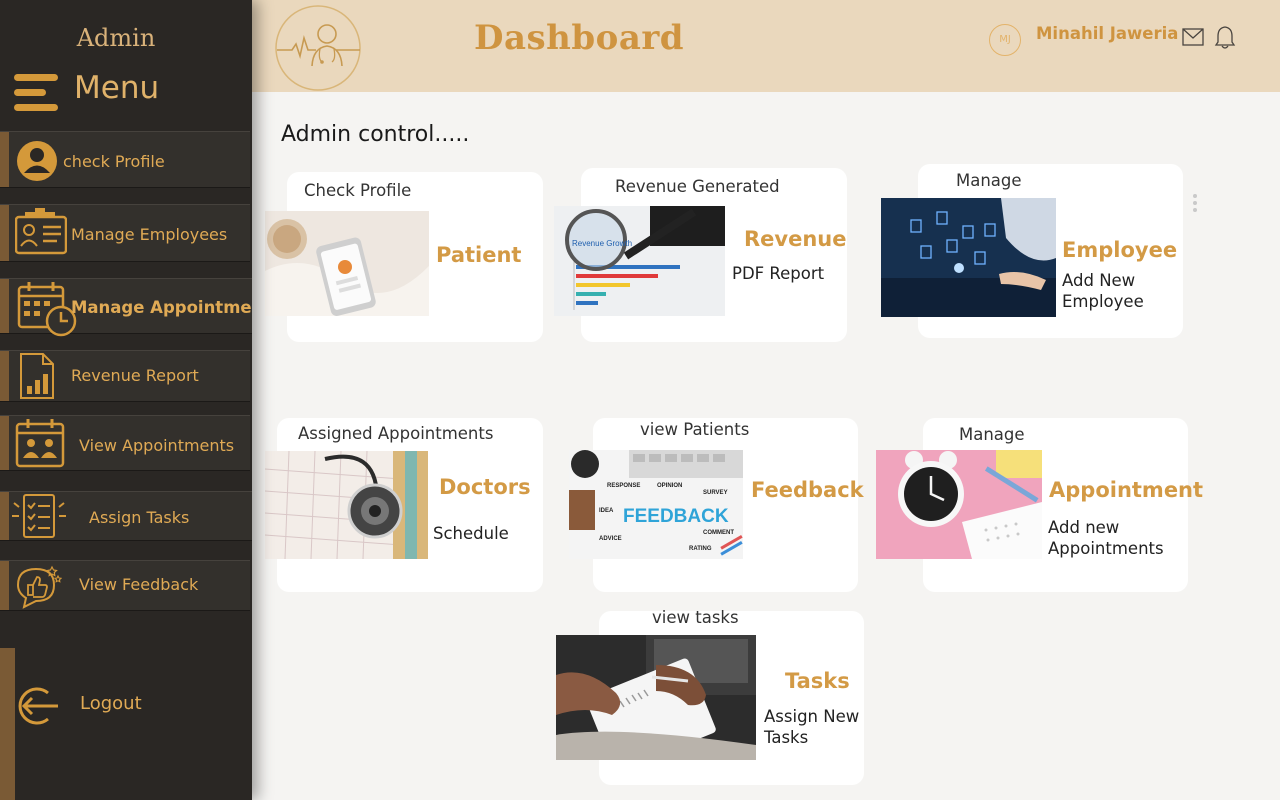 This screenshot has height=800, width=1280. I want to click on card-top-label: view Patients, so click(695, 429).